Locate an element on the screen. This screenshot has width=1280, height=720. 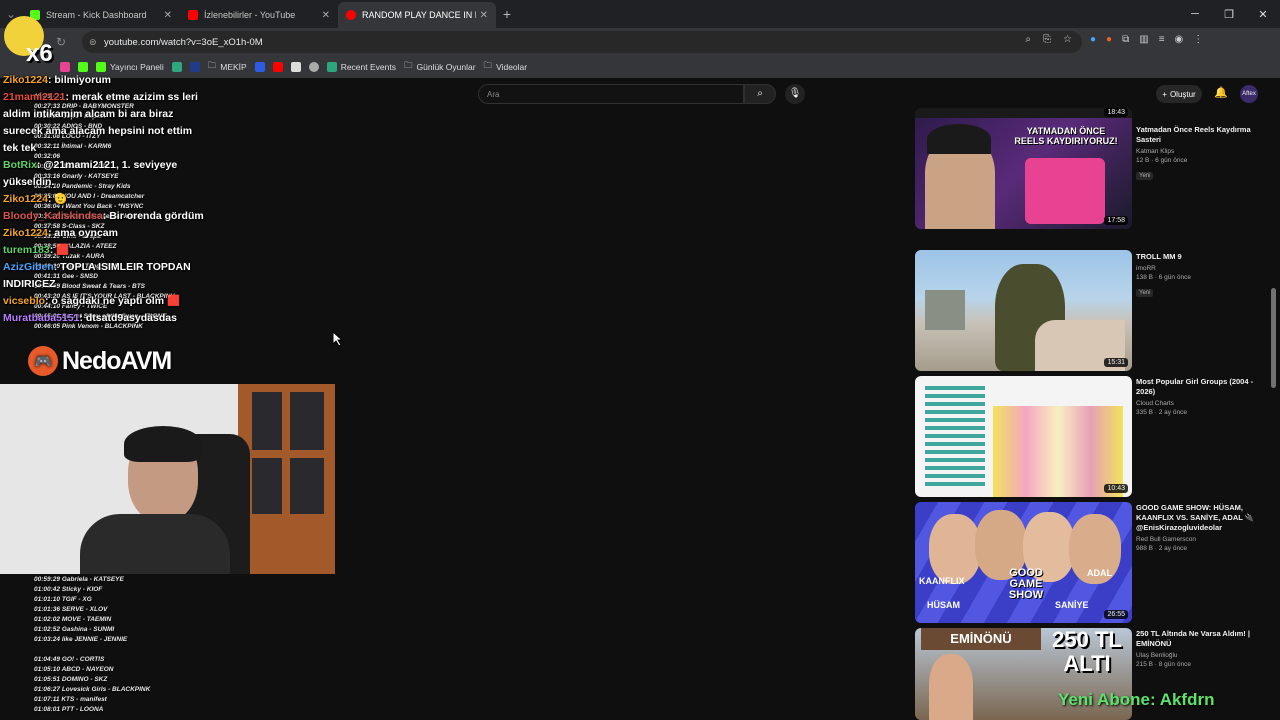
bookmark-videolar: 🗀 Videolar is located at coordinates (506, 67).